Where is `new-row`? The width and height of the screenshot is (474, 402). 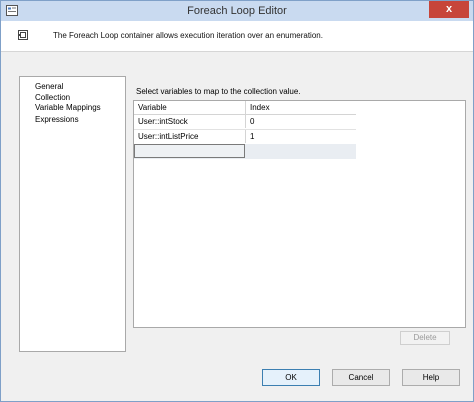
new-row is located at coordinates (245, 151).